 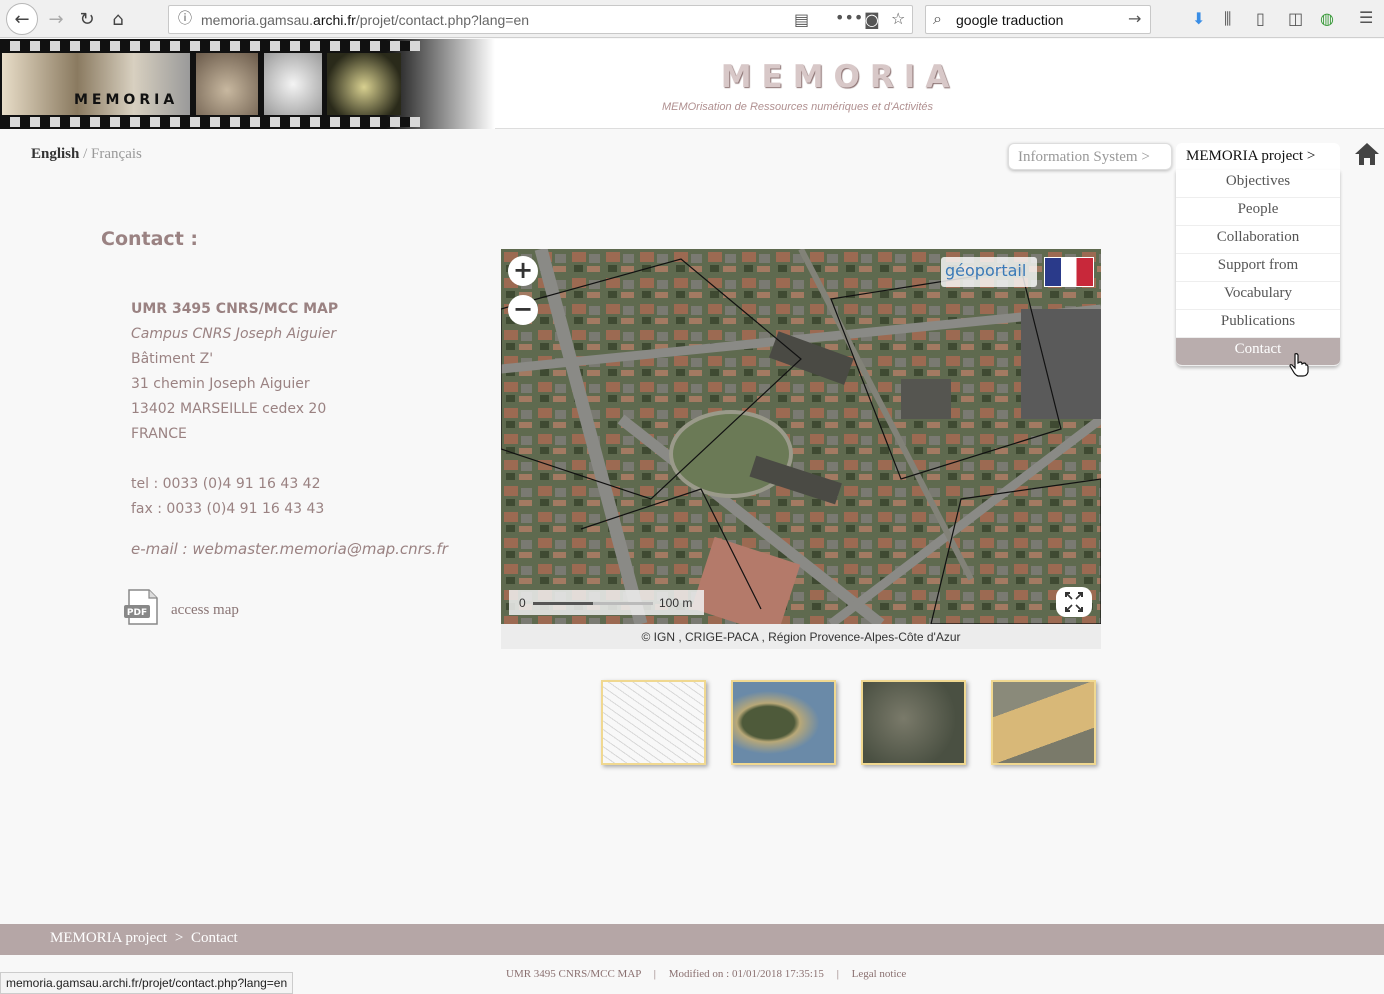 I want to click on menu-item-people: People, so click(x=1258, y=212).